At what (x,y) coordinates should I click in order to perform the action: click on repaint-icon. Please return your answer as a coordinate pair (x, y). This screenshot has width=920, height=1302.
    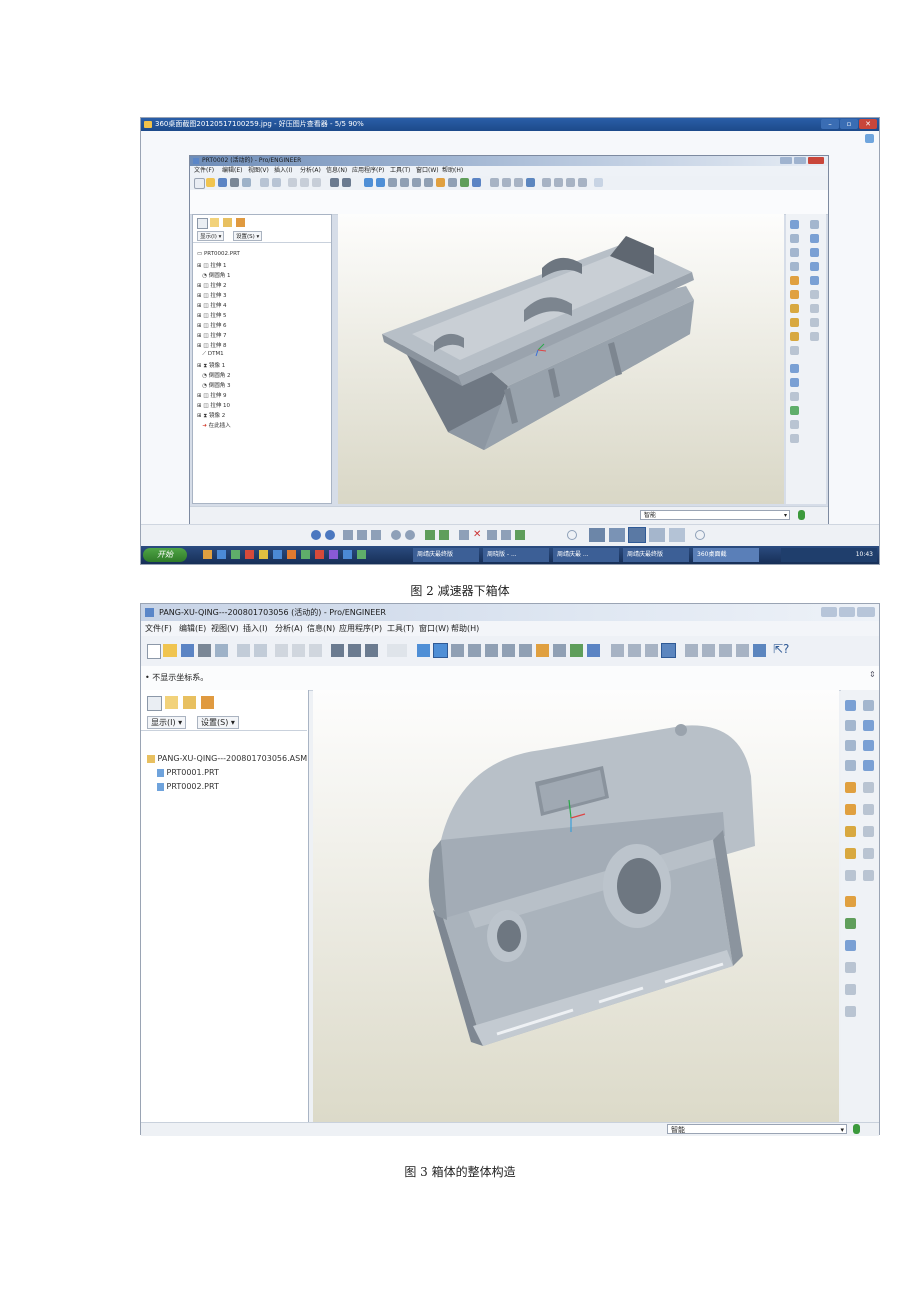
    Looking at the image, I should click on (423, 650).